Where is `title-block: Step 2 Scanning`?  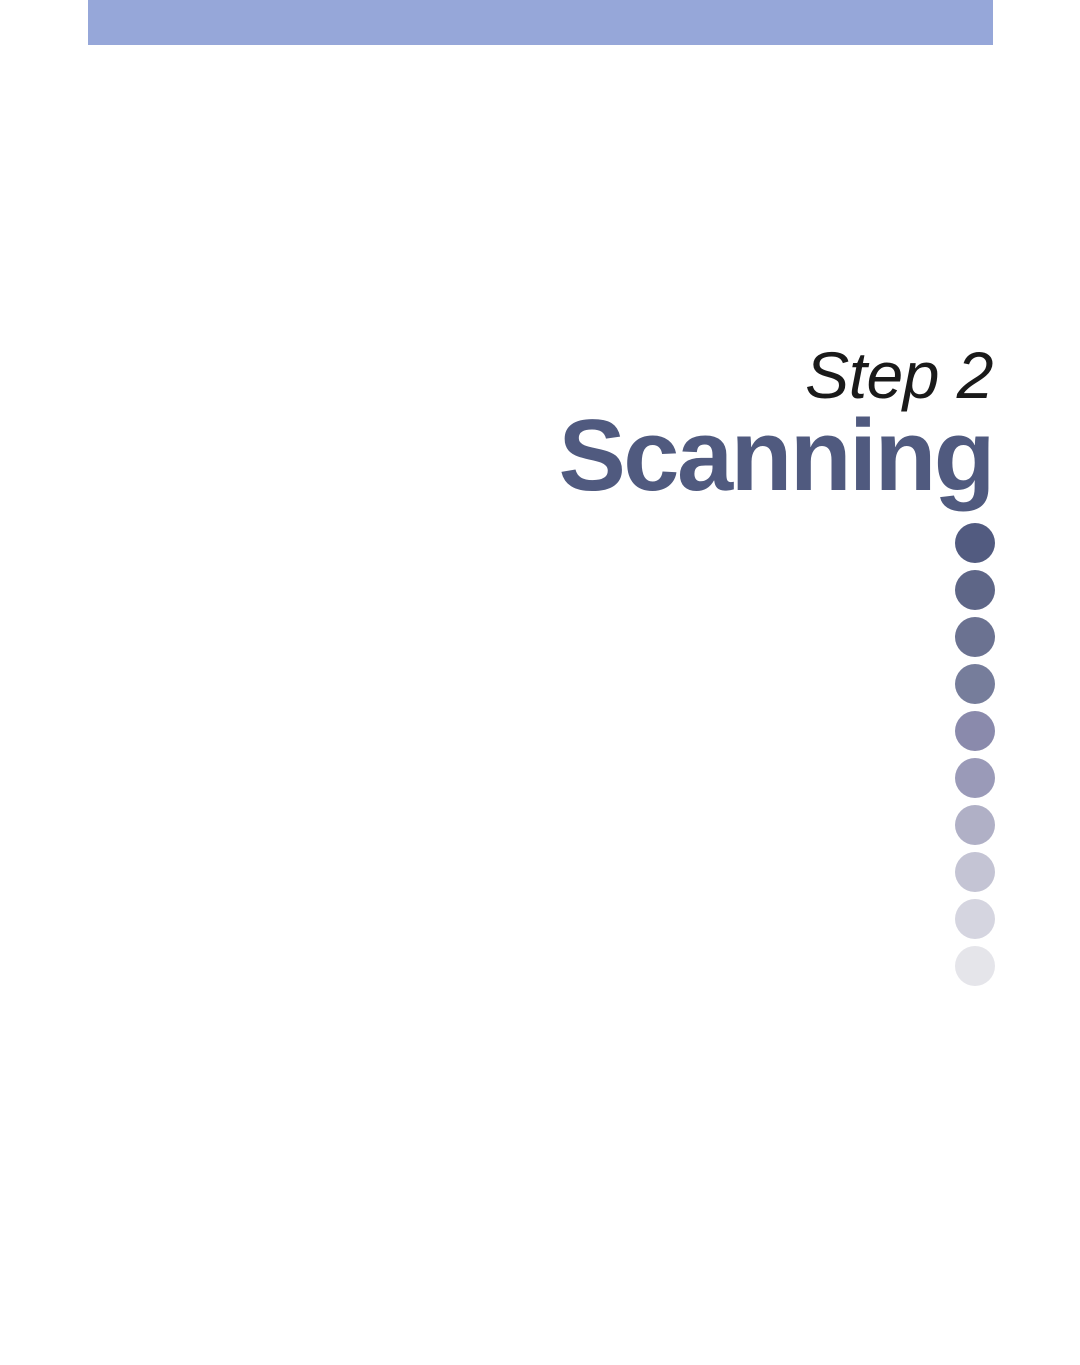
title-block: Step 2 Scanning is located at coordinates (644, 426).